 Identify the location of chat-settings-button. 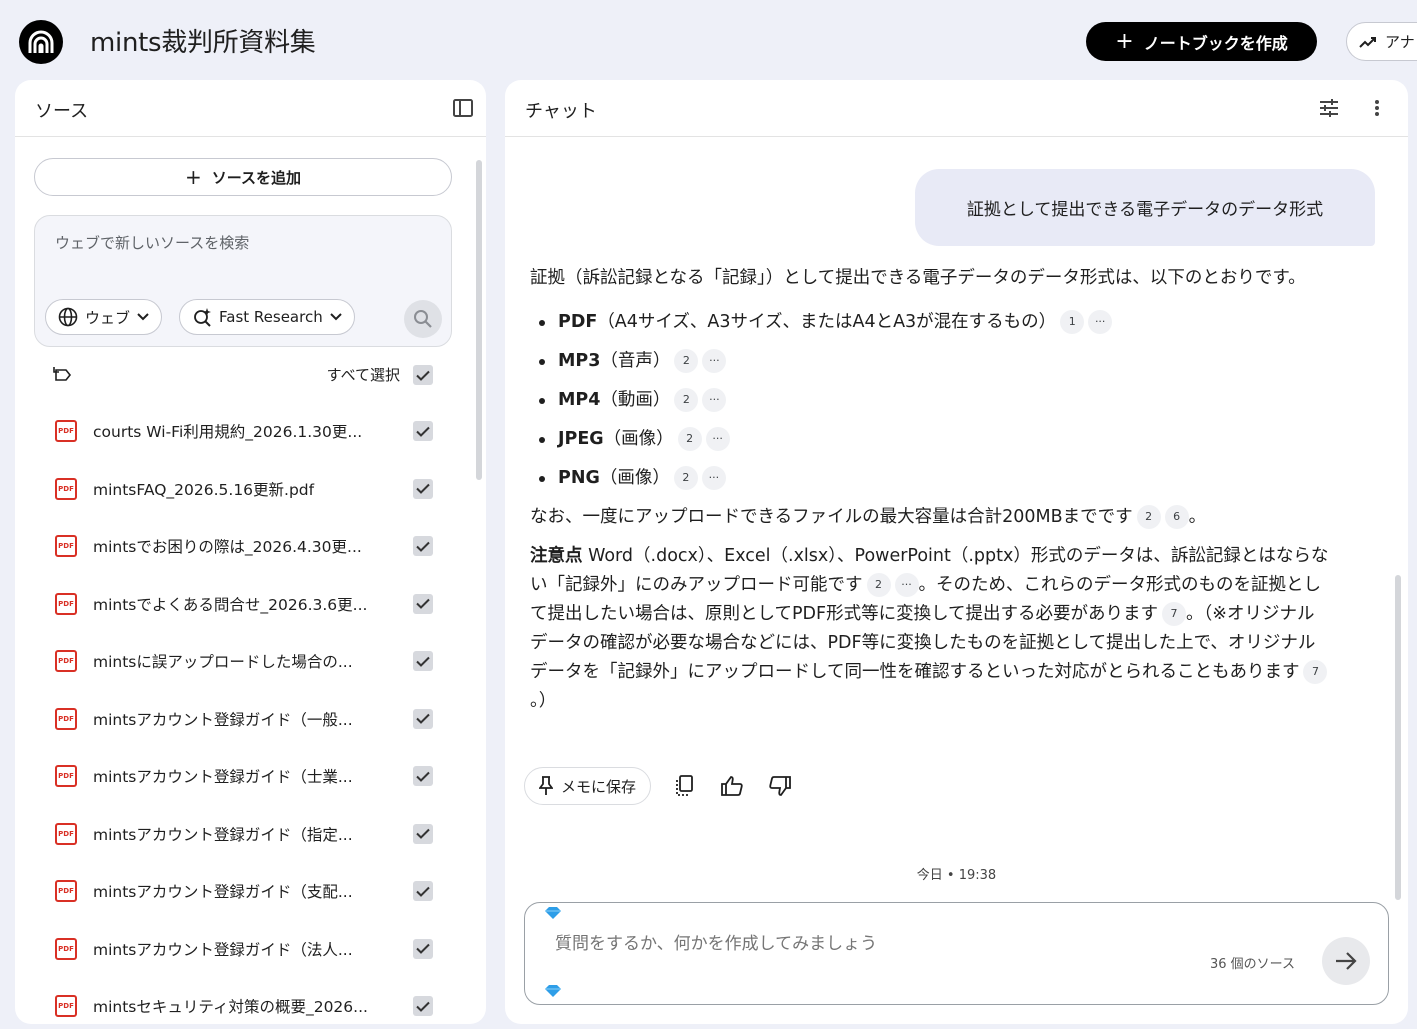
(1329, 108).